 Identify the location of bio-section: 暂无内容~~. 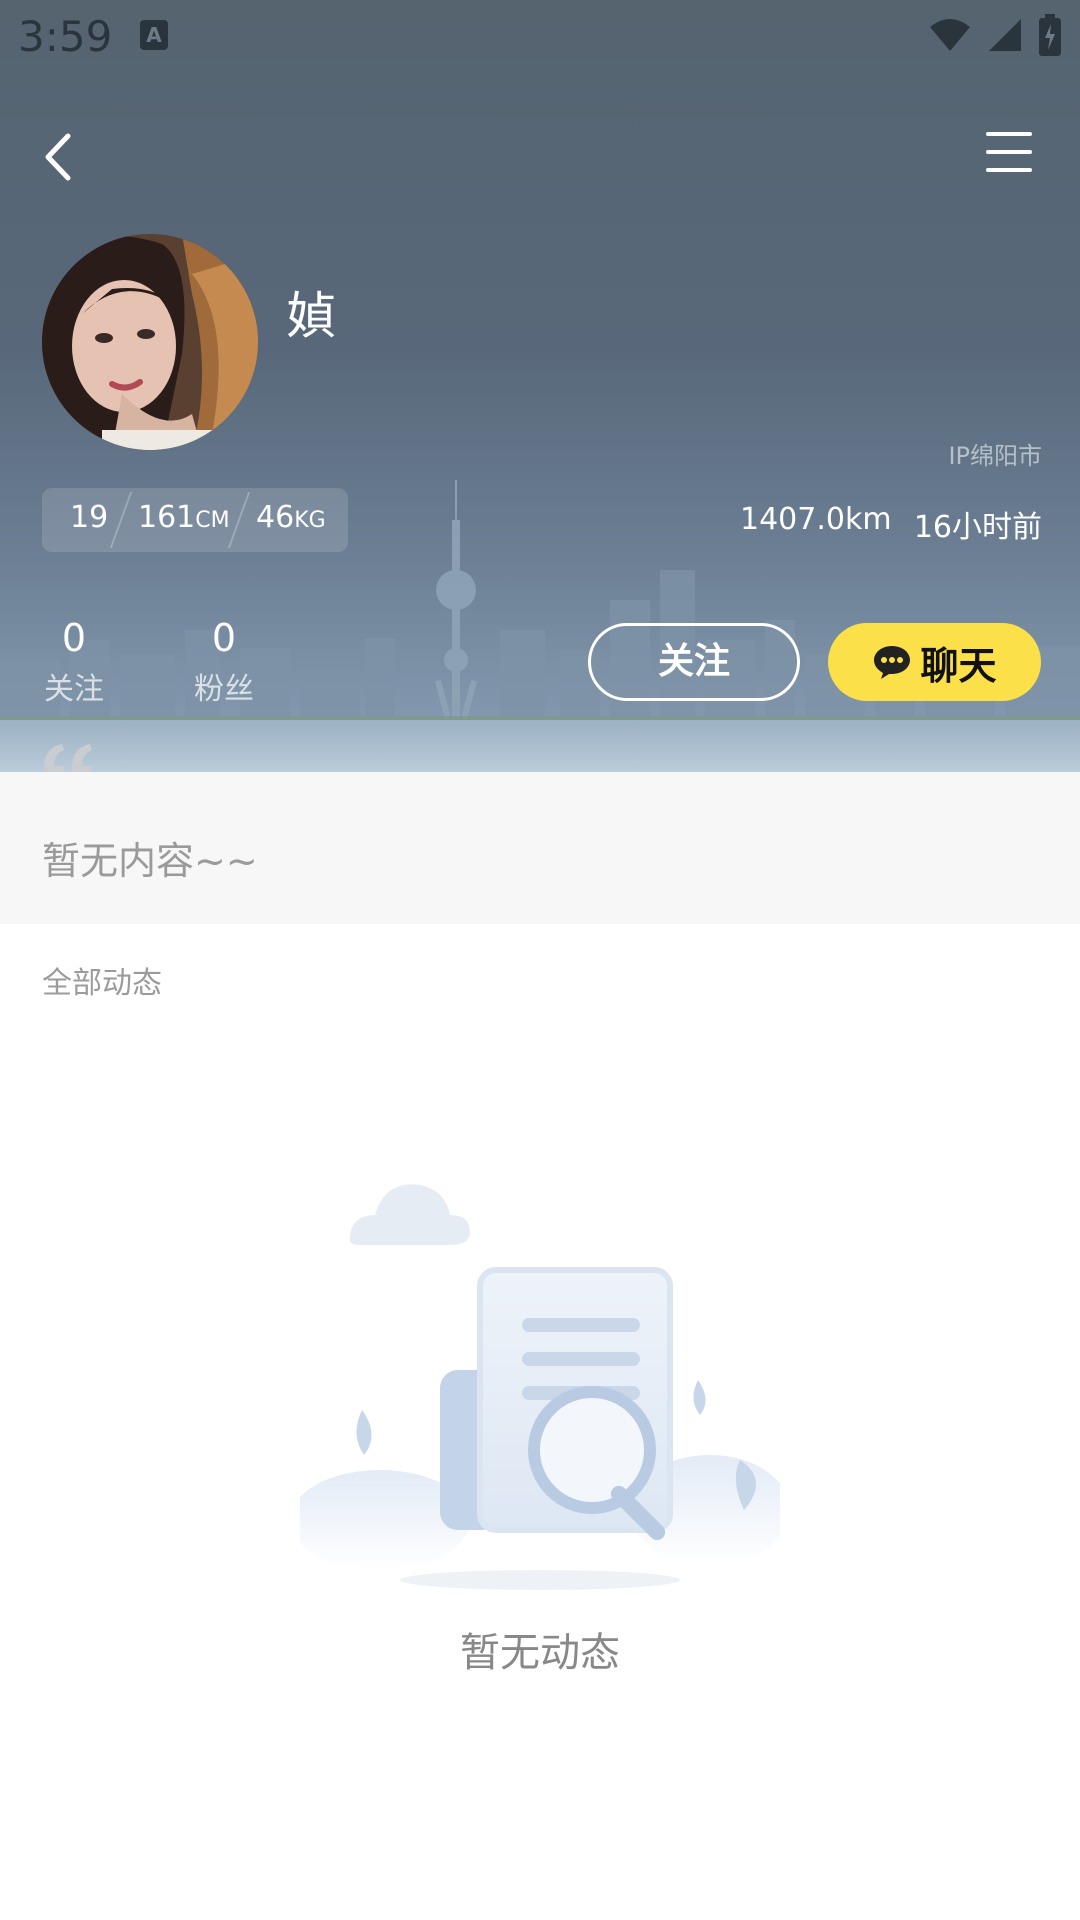
(540, 848).